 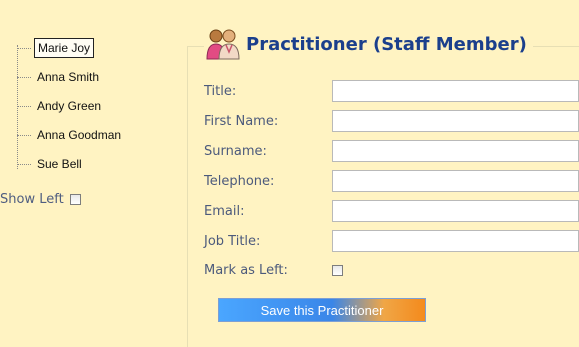 I want to click on telephone-label: Telephone:, so click(x=239, y=181).